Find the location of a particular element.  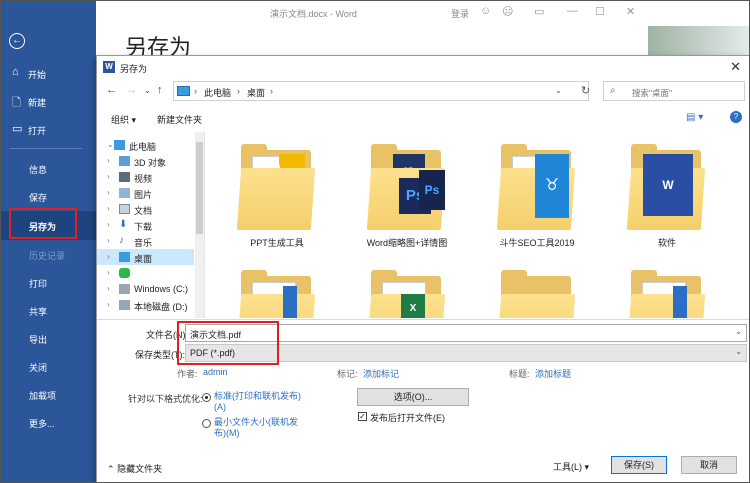

smile-icon: ☺ is located at coordinates (485, 11).